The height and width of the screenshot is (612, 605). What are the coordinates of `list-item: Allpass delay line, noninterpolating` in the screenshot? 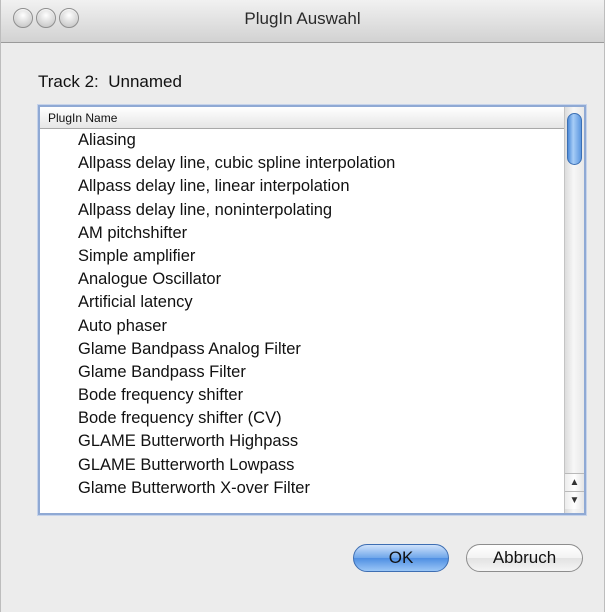 It's located at (302, 210).